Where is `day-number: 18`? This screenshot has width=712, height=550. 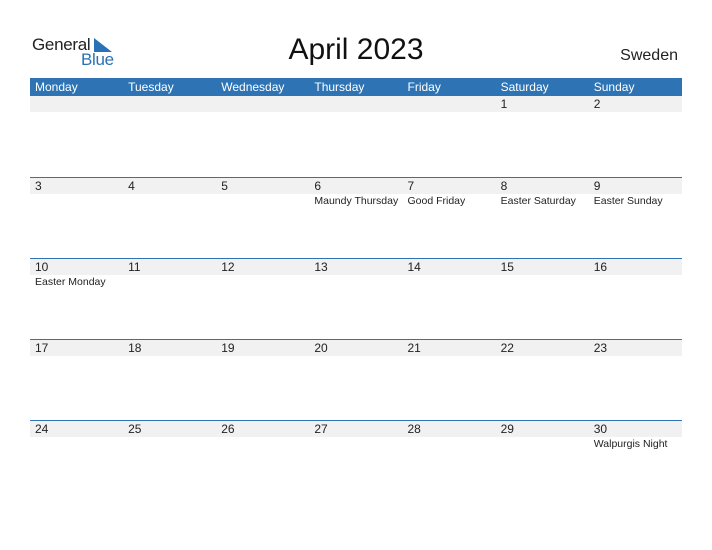 day-number: 18 is located at coordinates (135, 348).